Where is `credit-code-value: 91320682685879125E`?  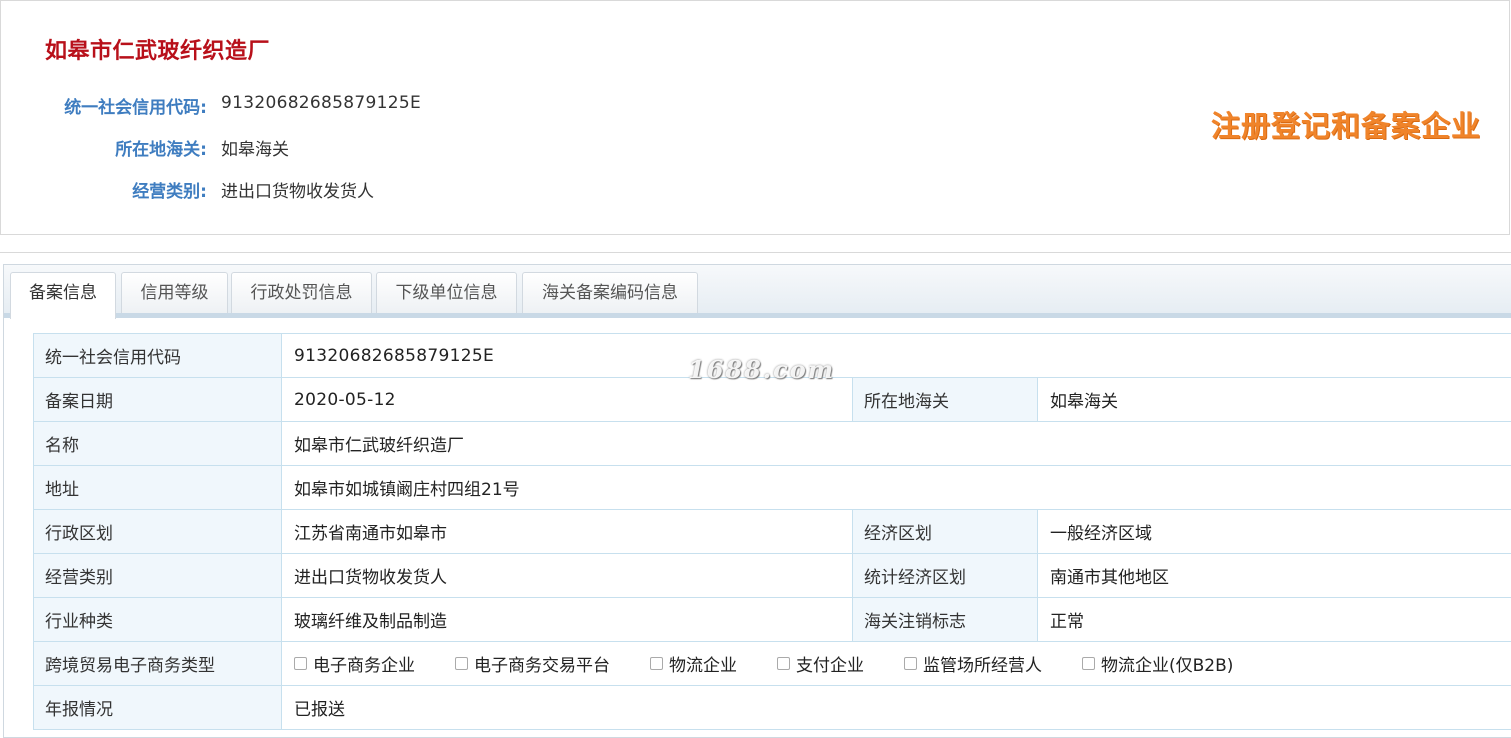
credit-code-value: 91320682685879125E is located at coordinates (895, 355).